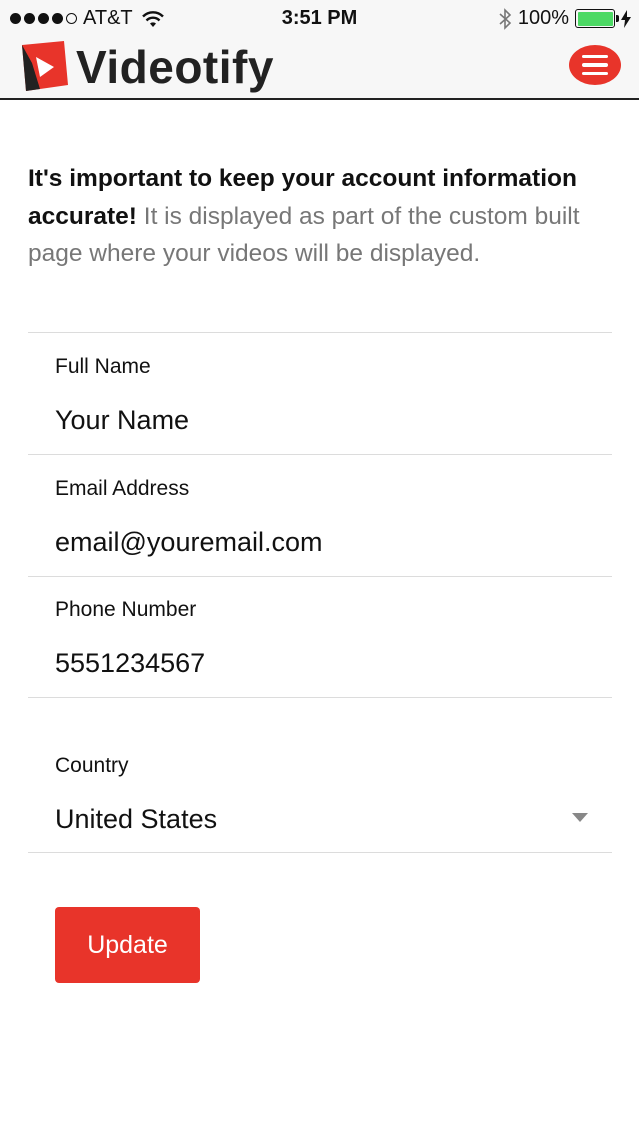 This screenshot has height=1136, width=639. I want to click on email-label: Email Address, so click(122, 488).